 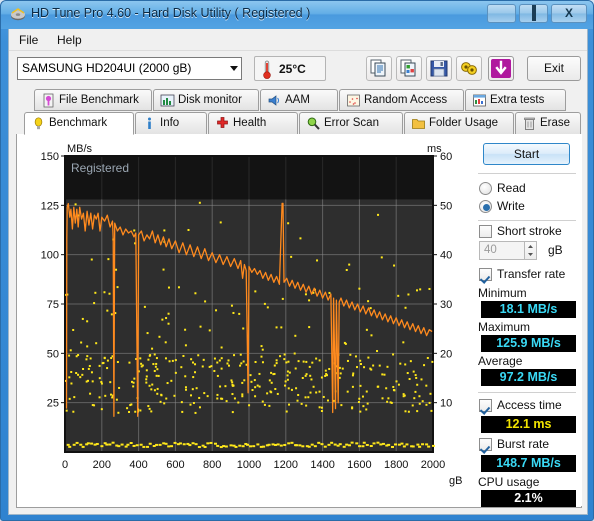 What do you see at coordinates (100, 168) in the screenshot?
I see `svg-text: Registered` at bounding box center [100, 168].